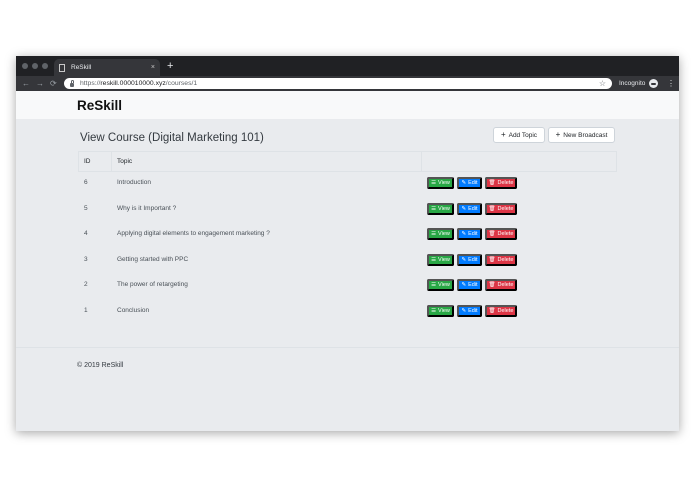 The image size is (695, 494). What do you see at coordinates (25, 66) in the screenshot?
I see `close-window-button` at bounding box center [25, 66].